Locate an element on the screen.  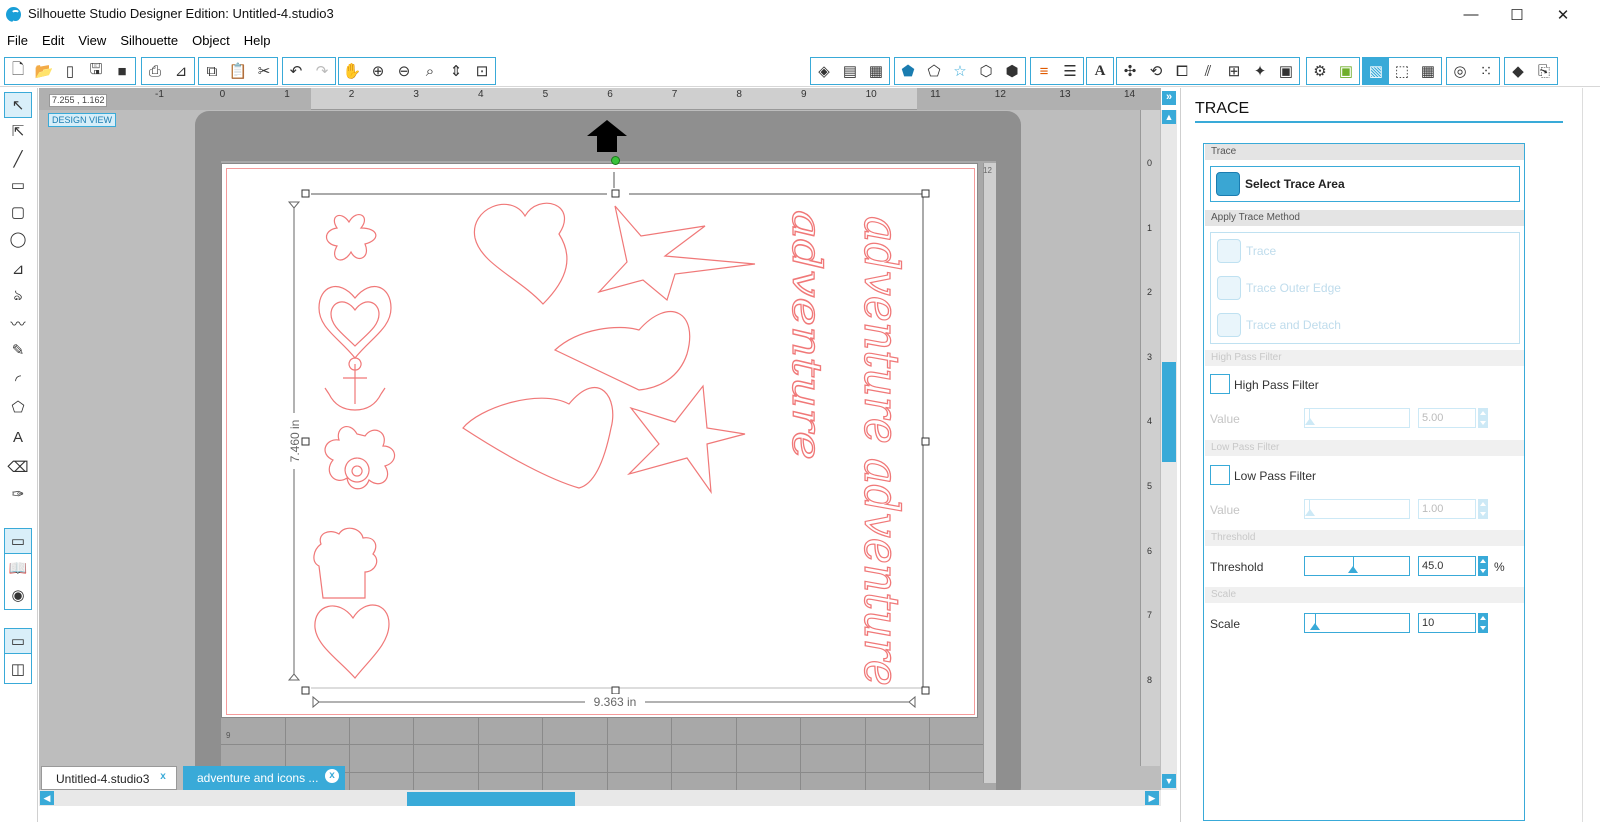
zoom-in-icon: ⊕ is located at coordinates (378, 71).